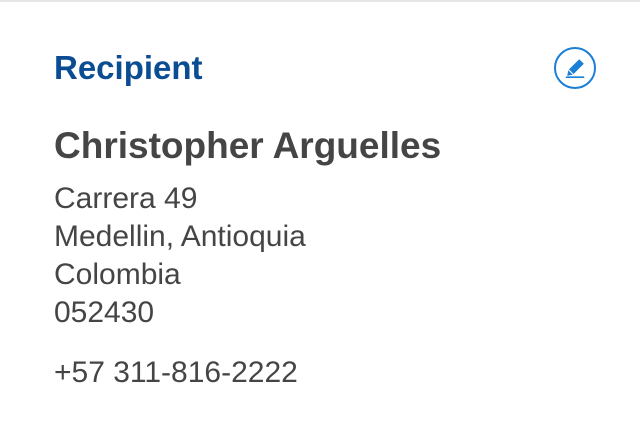  What do you see at coordinates (117, 274) in the screenshot?
I see `address-country: Colombia` at bounding box center [117, 274].